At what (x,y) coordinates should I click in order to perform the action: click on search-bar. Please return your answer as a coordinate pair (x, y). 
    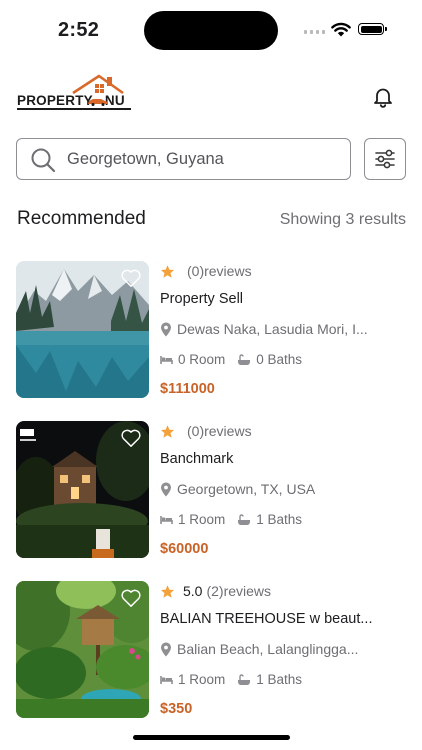
    Looking at the image, I should click on (183, 159).